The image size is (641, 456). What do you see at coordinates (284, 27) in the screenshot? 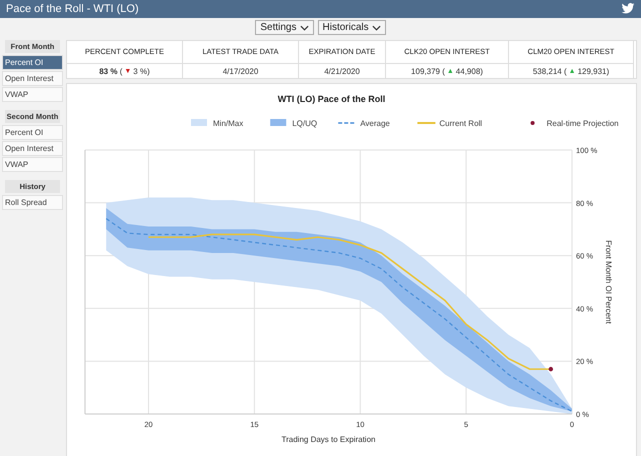
I see `dropdown-button: Settings` at bounding box center [284, 27].